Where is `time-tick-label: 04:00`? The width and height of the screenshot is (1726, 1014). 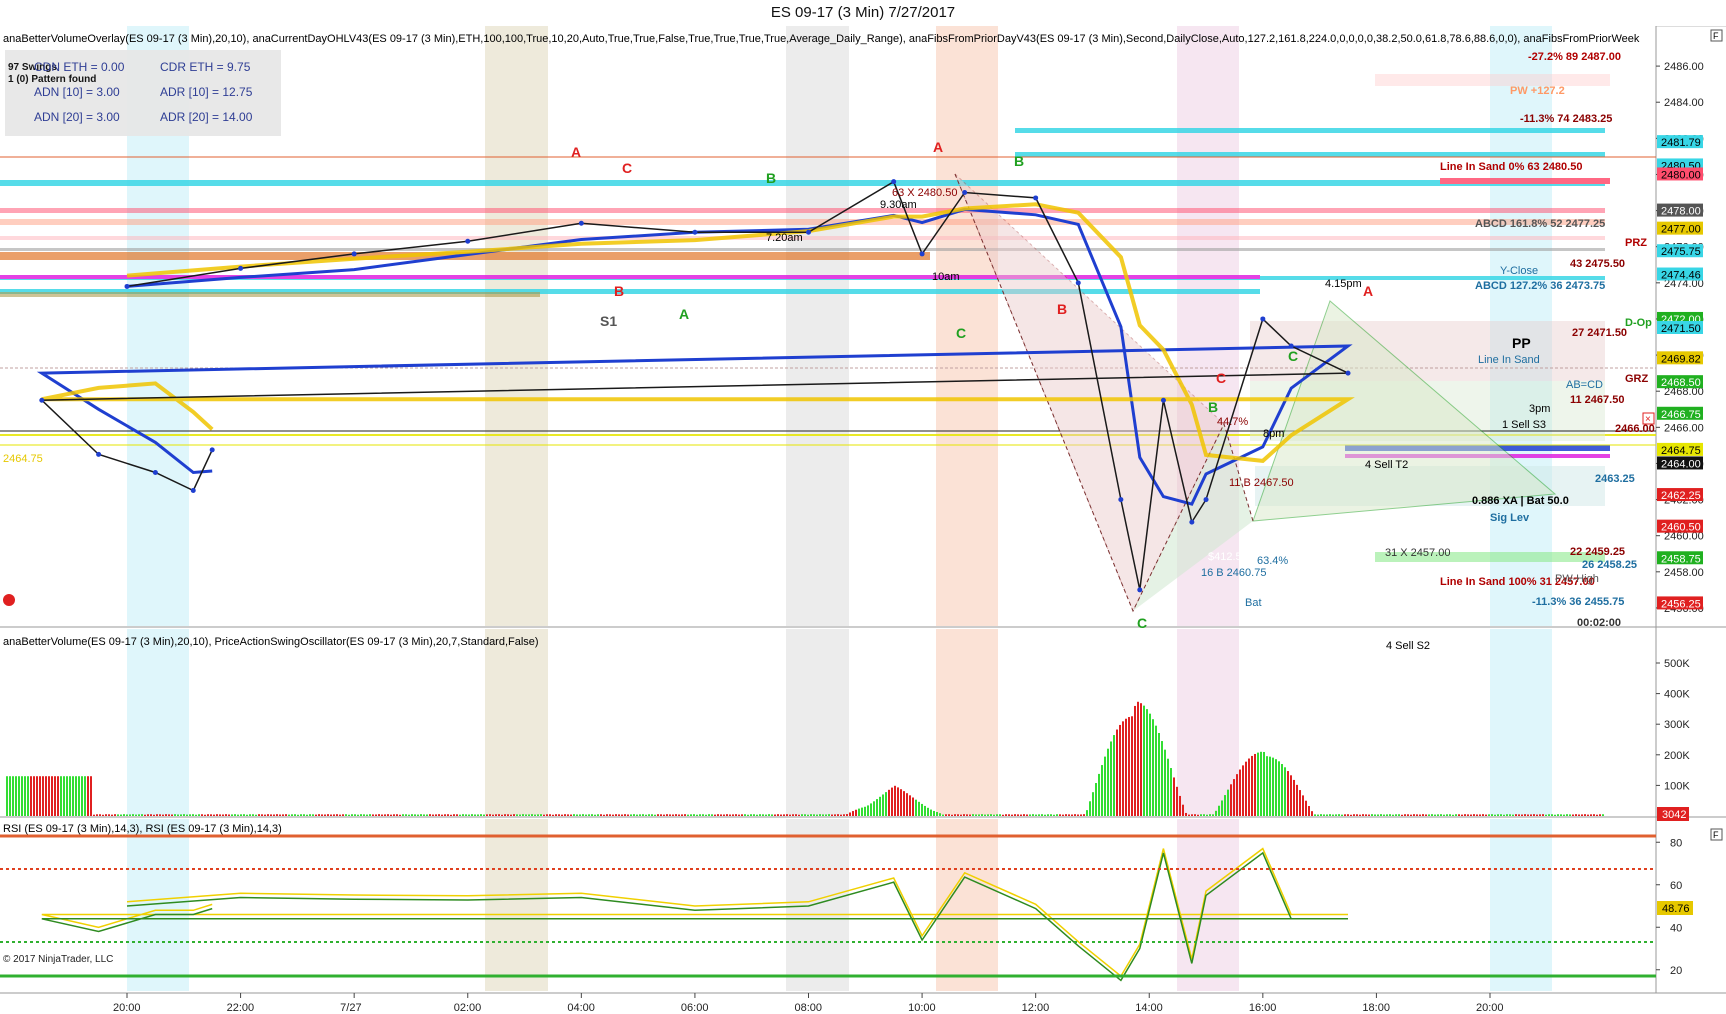
time-tick-label: 04:00 is located at coordinates (581, 1008).